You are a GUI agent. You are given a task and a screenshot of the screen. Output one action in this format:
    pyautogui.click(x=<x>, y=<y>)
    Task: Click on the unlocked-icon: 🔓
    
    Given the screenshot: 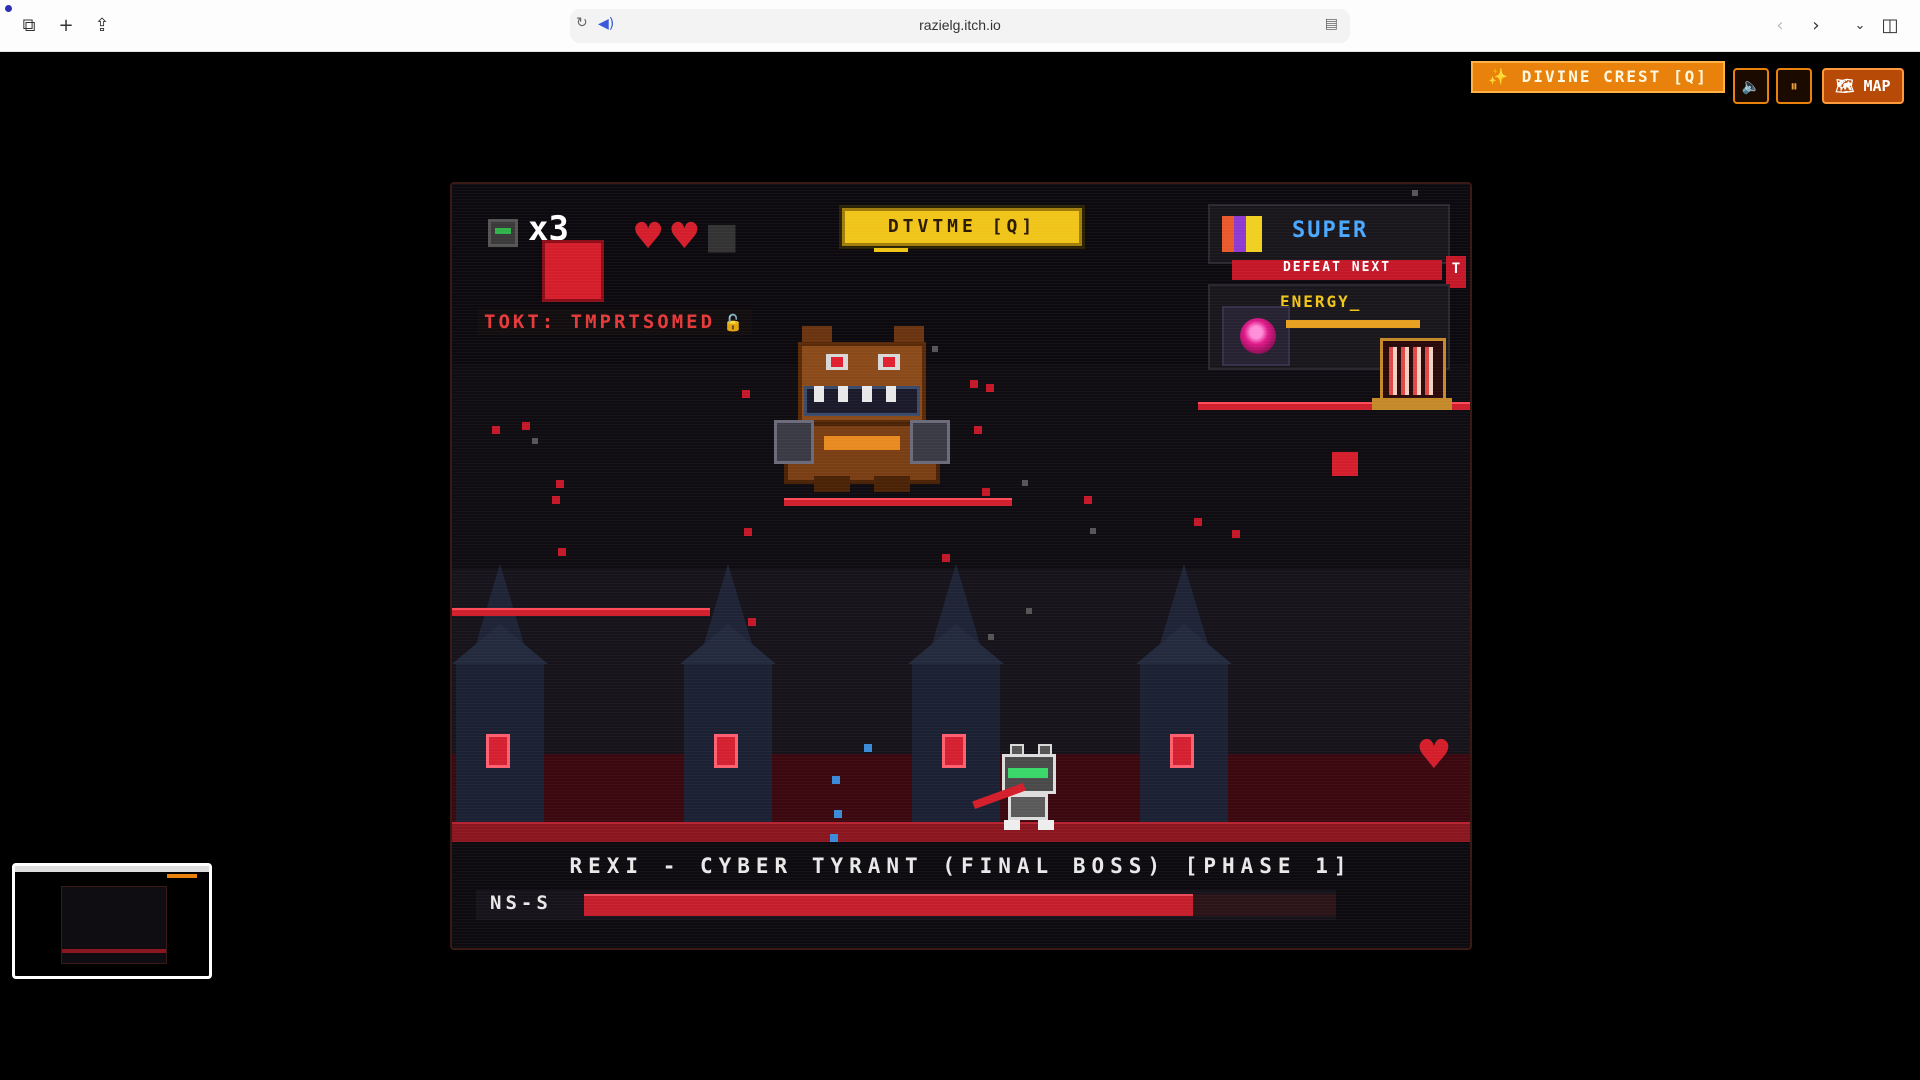 What is the action you would take?
    pyautogui.click(x=734, y=322)
    